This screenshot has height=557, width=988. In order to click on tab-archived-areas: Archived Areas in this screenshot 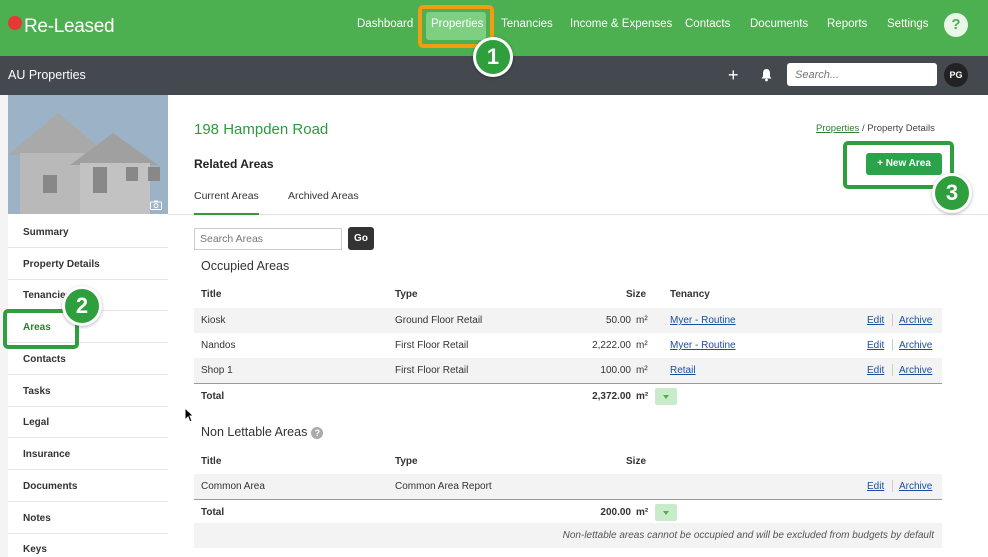, I will do `click(323, 196)`.